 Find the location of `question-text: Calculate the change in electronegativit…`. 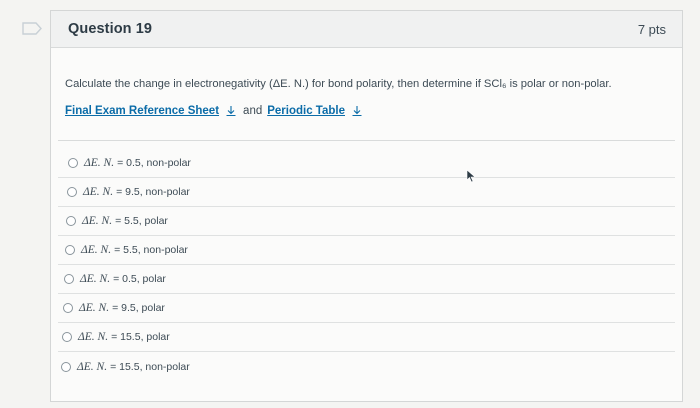

question-text: Calculate the change in electronegativit… is located at coordinates (338, 84).